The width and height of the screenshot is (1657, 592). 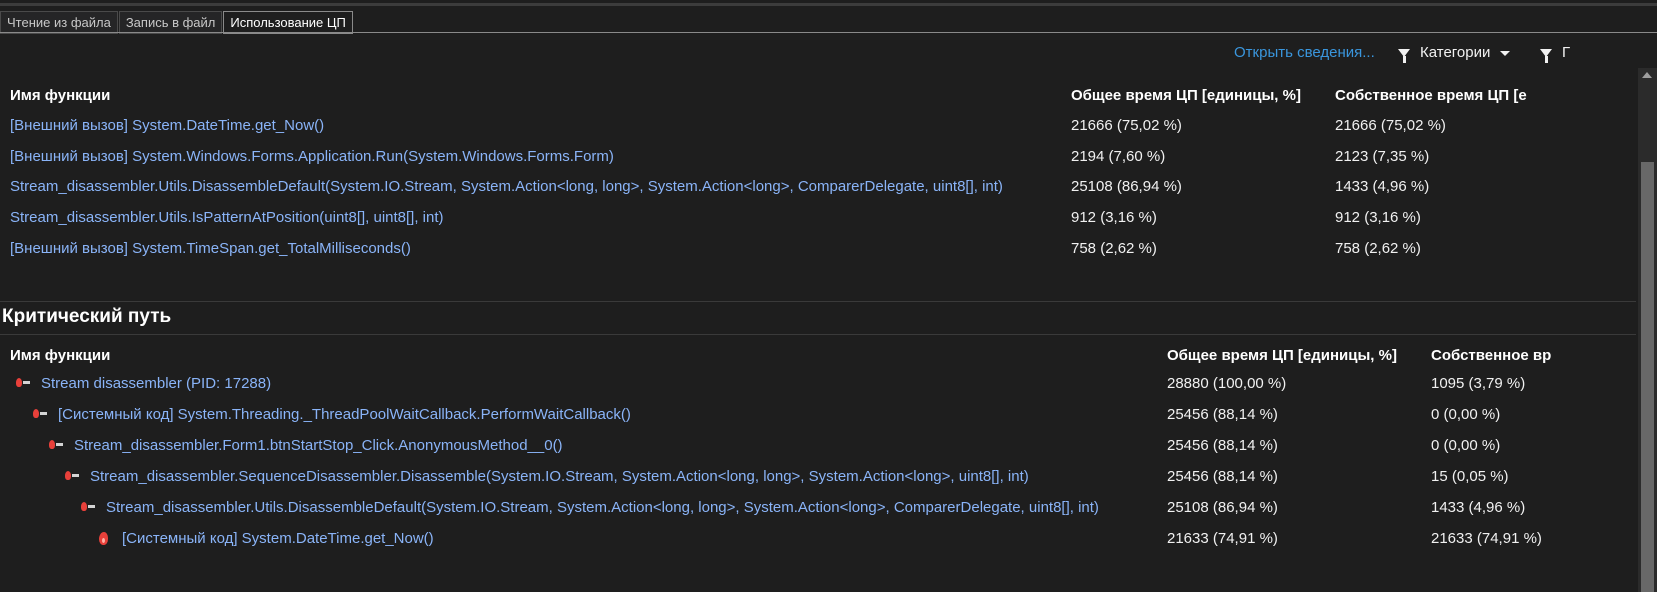 What do you see at coordinates (1382, 156) in the screenshot?
I see `self-cpu-value: 2123 (7,35 %)` at bounding box center [1382, 156].